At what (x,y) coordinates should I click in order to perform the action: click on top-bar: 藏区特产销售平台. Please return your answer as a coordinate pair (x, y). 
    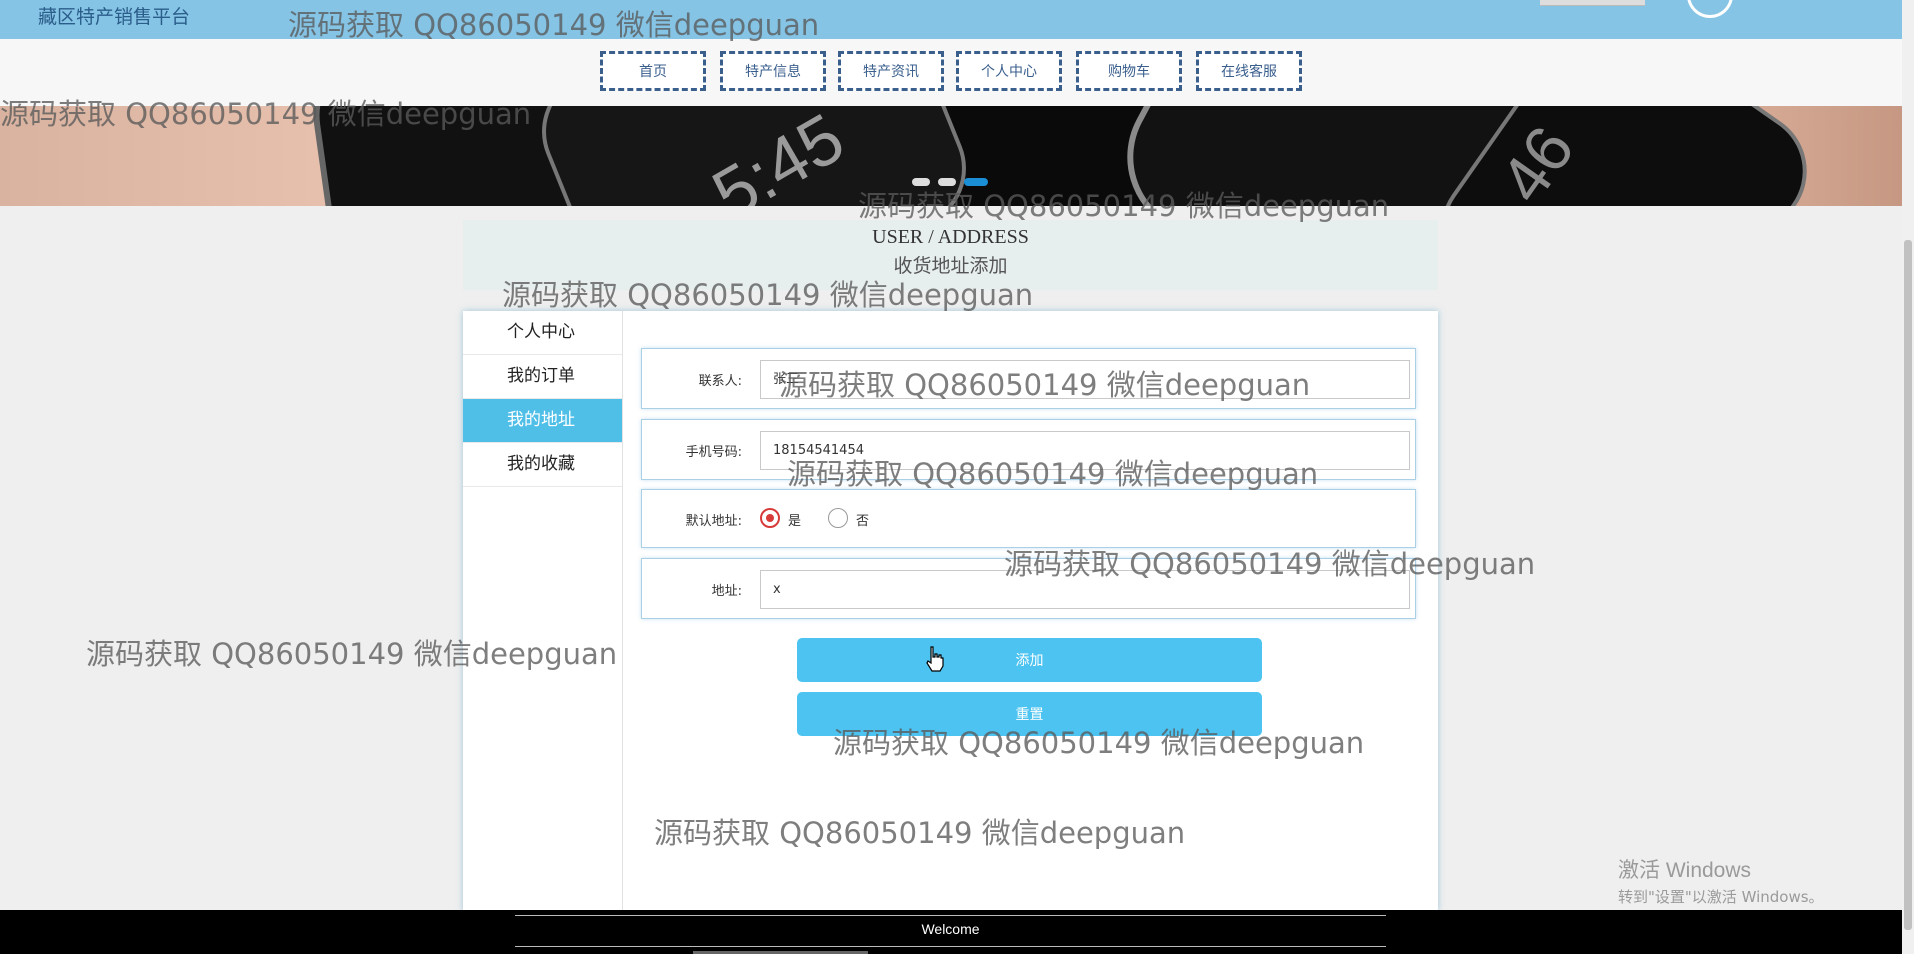
    Looking at the image, I should click on (951, 19).